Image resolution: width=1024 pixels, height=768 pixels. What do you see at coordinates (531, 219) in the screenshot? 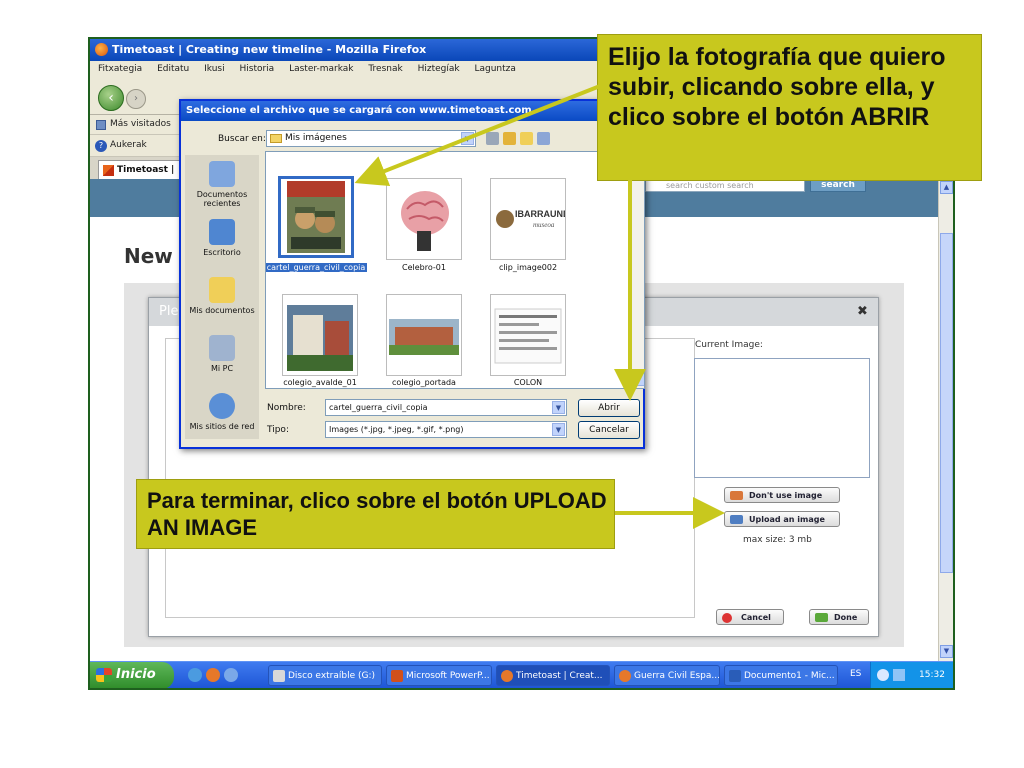
I see `file-thumbnail: IBARRAUNDI museoa` at bounding box center [531, 219].